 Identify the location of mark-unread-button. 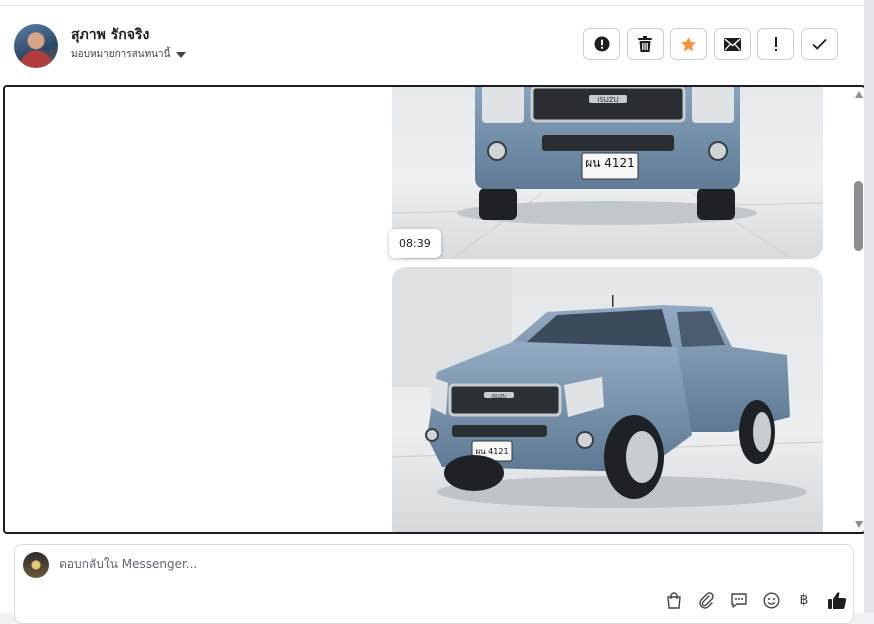
(732, 44).